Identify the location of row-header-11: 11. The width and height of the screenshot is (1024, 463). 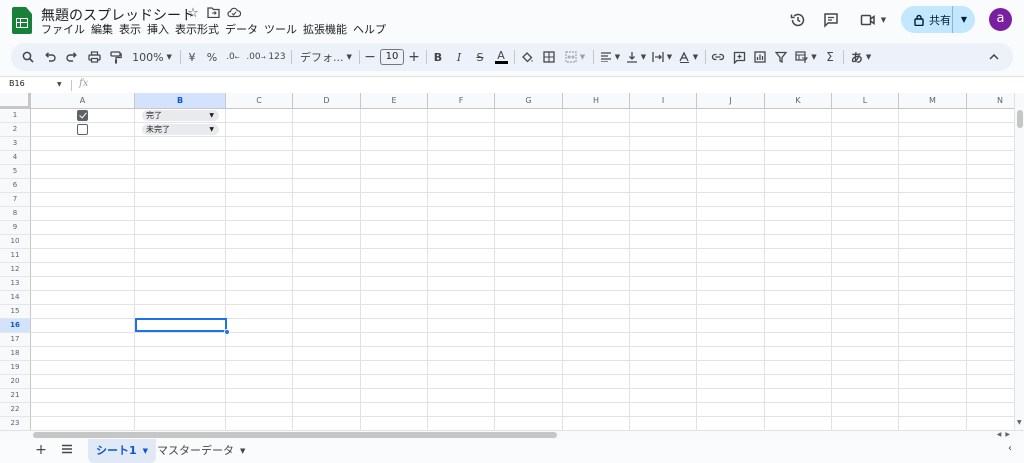
(15, 256).